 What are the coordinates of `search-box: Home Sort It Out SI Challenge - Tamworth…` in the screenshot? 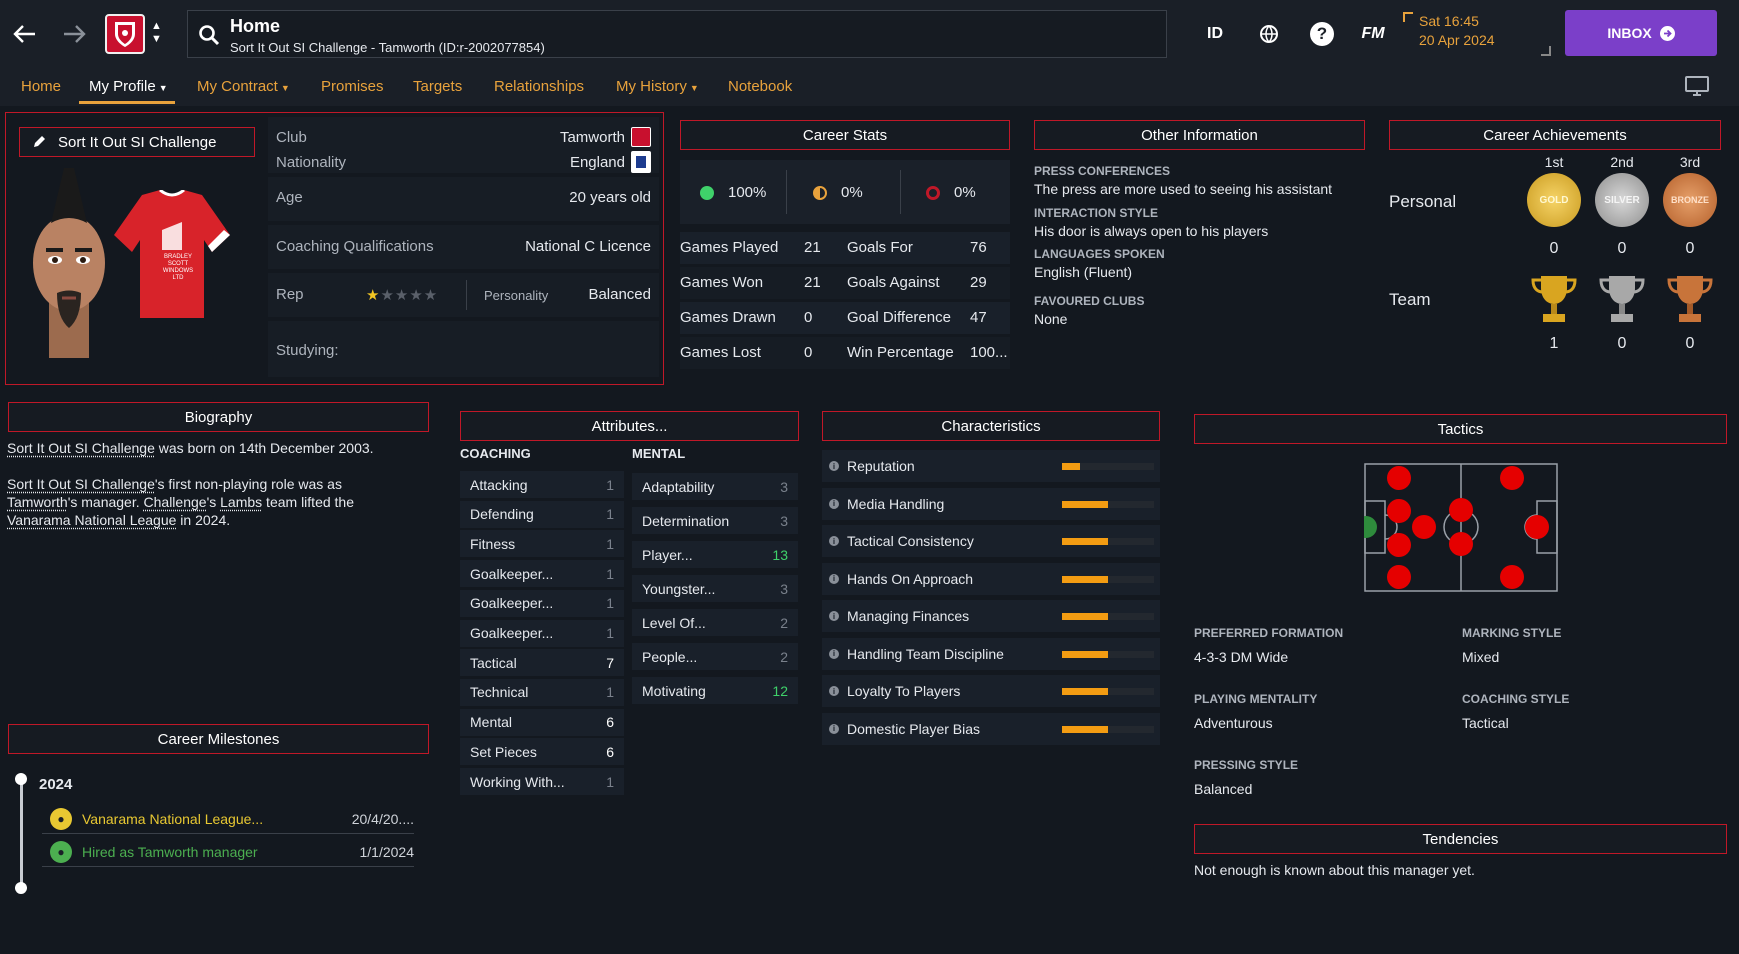 It's located at (677, 34).